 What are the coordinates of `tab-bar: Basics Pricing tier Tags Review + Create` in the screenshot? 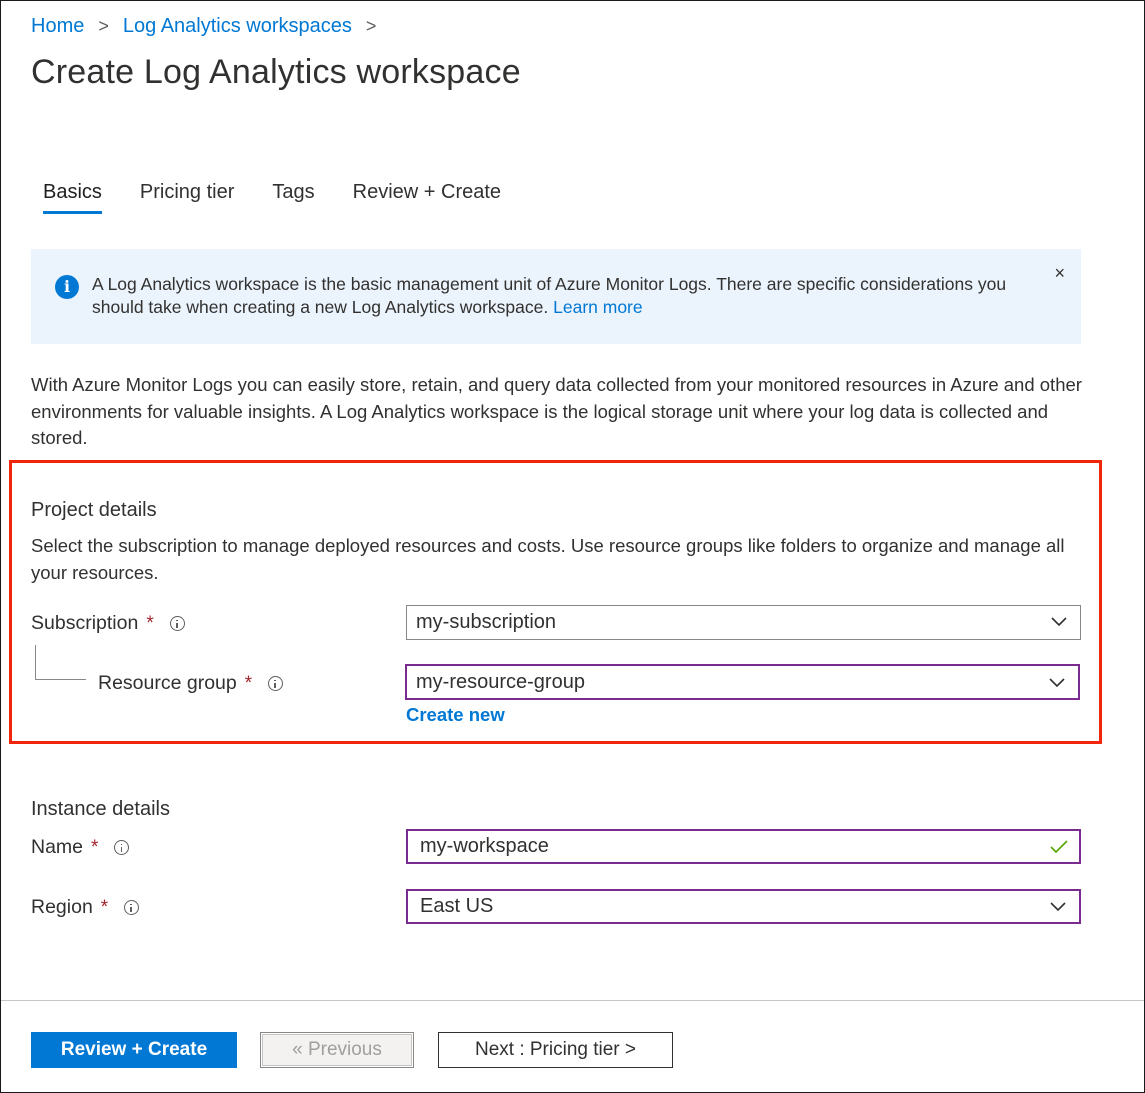 It's located at (279, 197).